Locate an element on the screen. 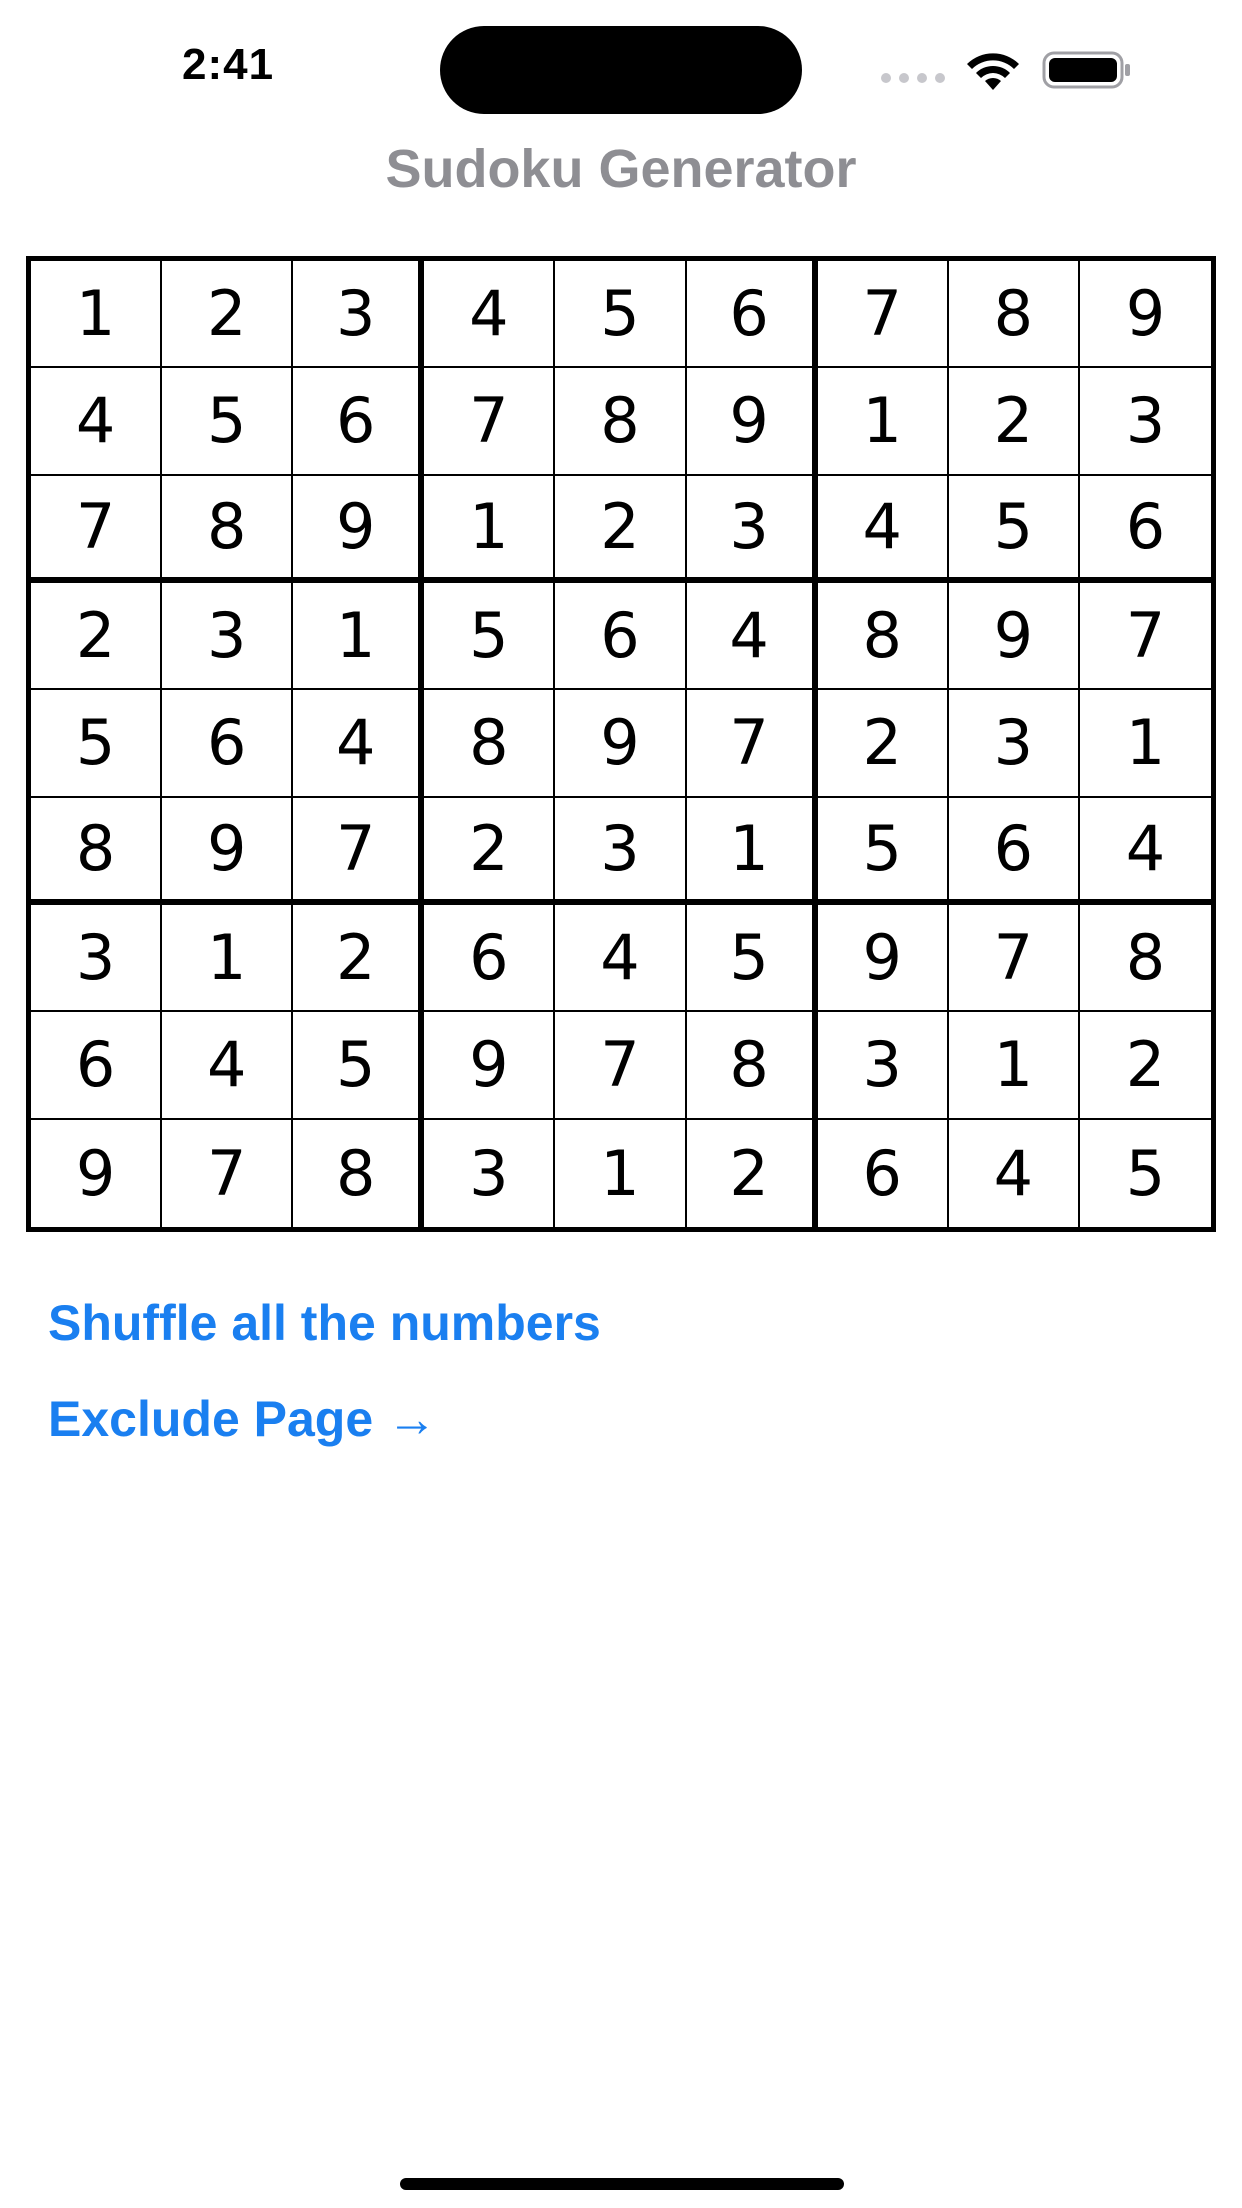 The image size is (1242, 2208). status-time: 2:41 is located at coordinates (228, 64).